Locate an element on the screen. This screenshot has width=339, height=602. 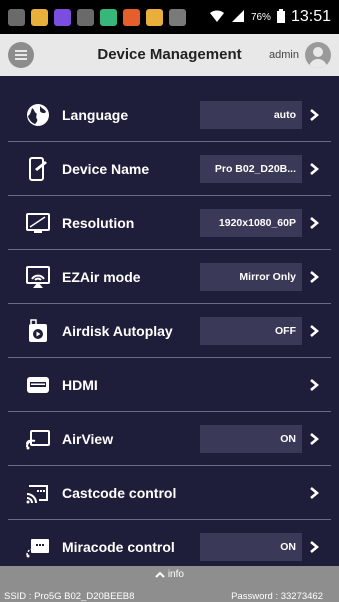
miracode-icon is located at coordinates (38, 547).